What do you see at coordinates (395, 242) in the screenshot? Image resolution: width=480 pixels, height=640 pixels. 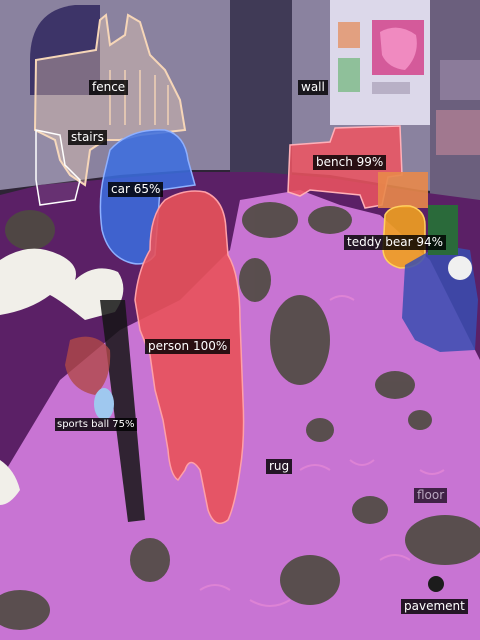 I see `label-teddy-bear: teddy bear 94%` at bounding box center [395, 242].